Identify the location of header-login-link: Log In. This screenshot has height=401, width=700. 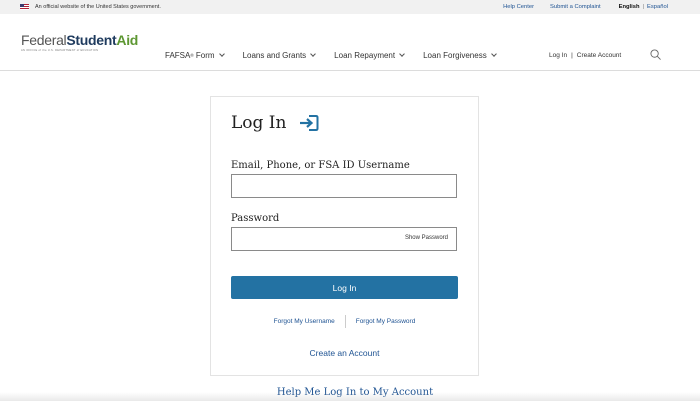
(558, 55).